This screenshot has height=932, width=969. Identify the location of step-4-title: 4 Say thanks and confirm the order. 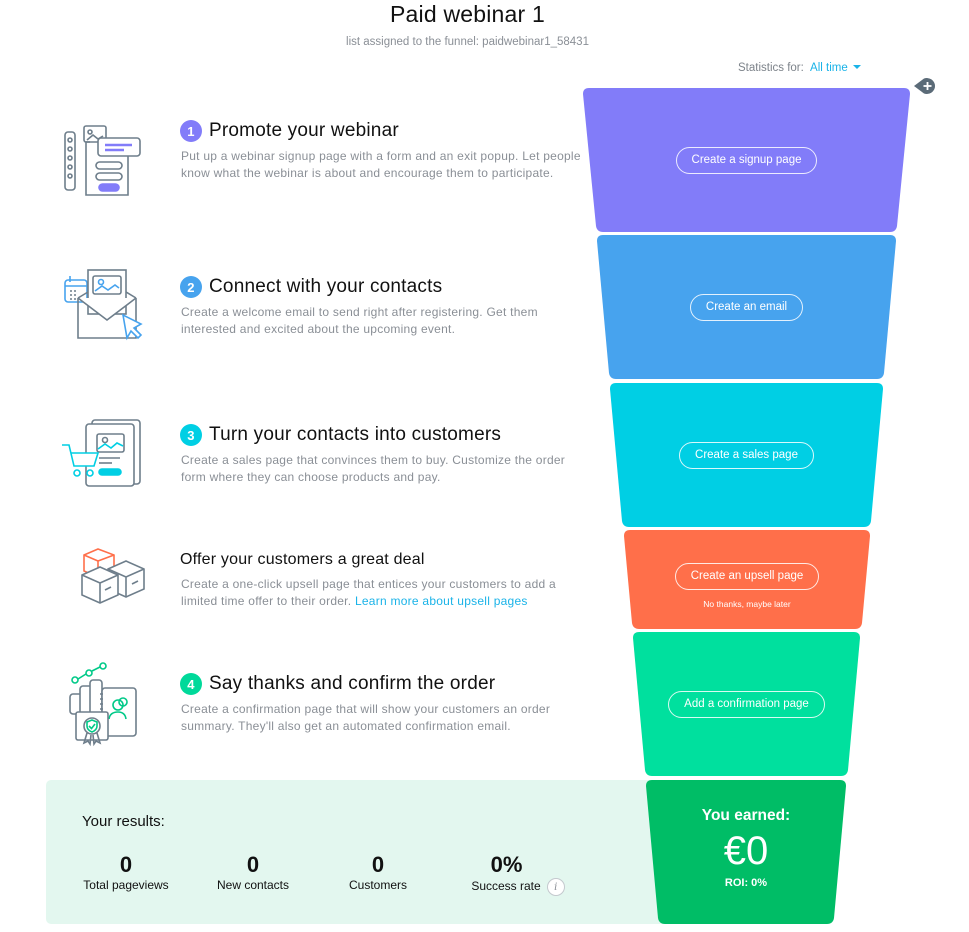
(337, 684).